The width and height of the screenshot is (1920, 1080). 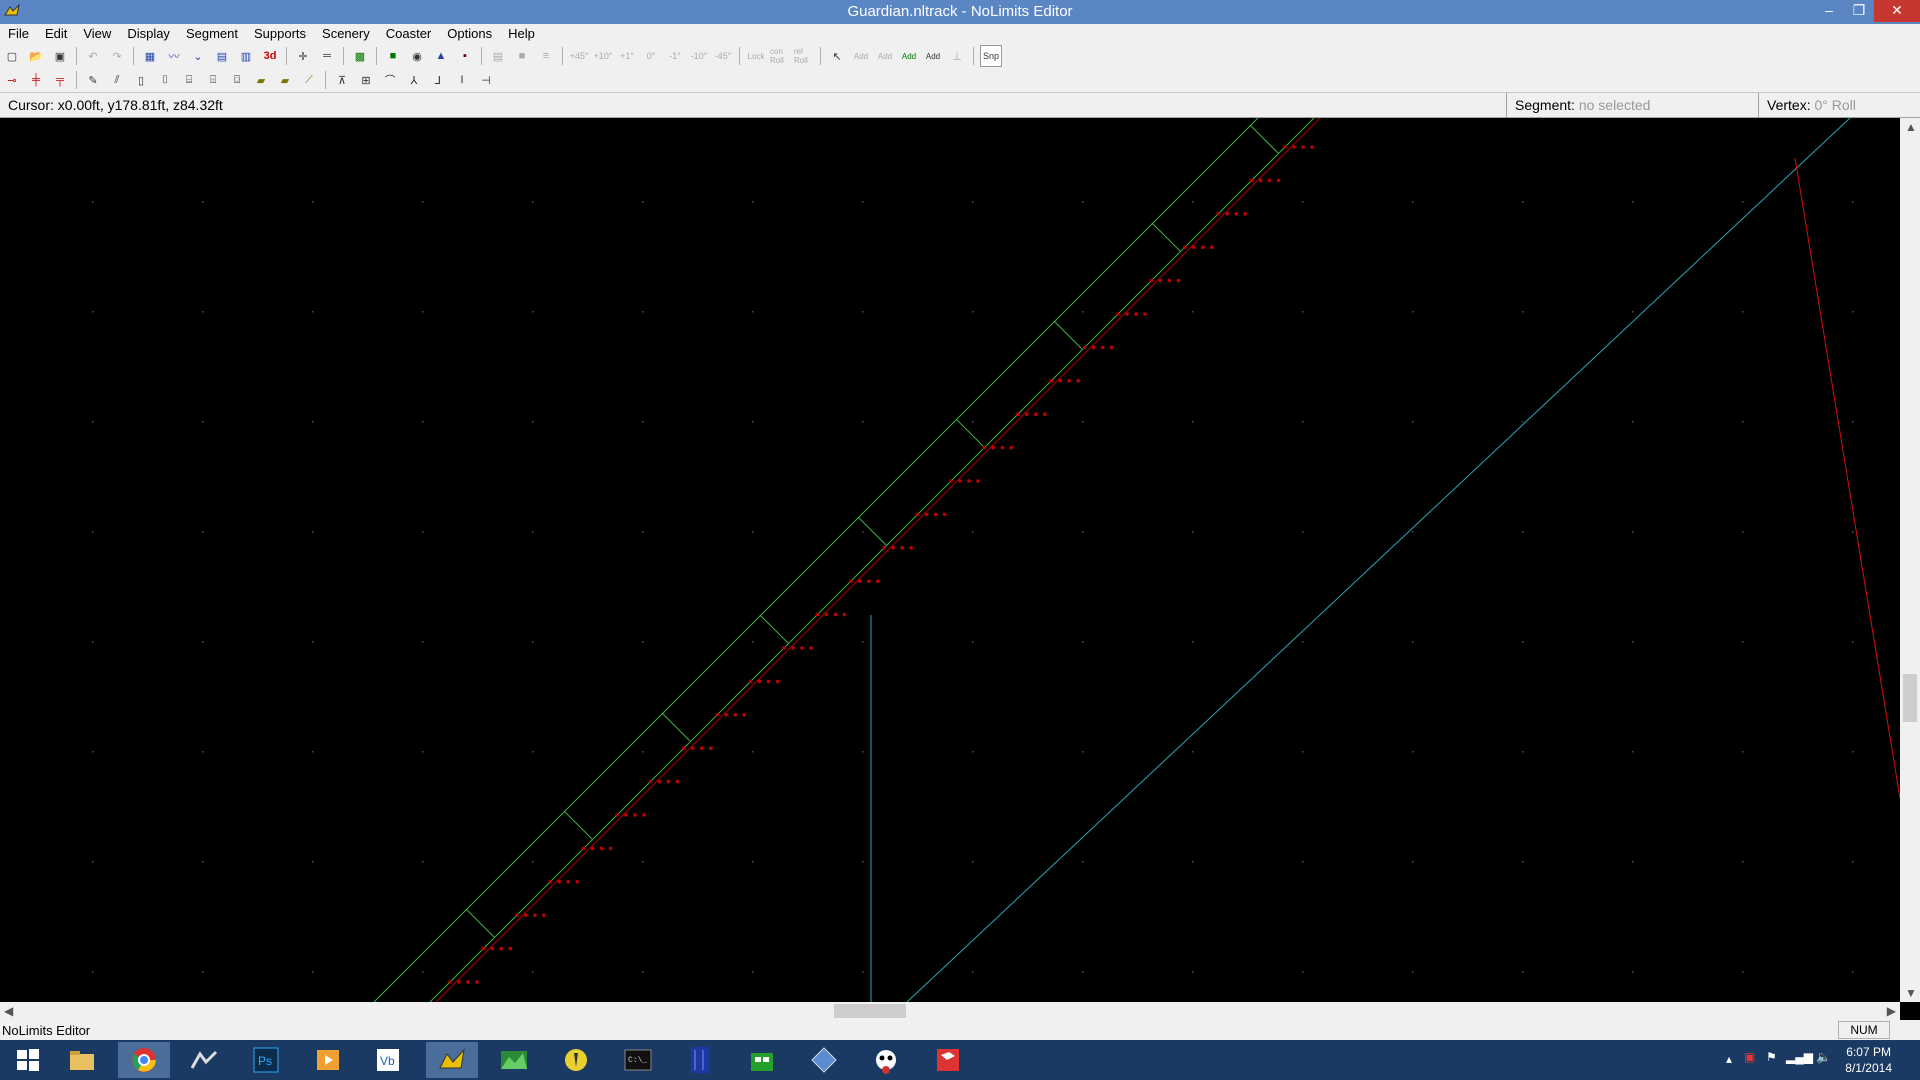 I want to click on view-3d-icon: 3d, so click(x=270, y=56).